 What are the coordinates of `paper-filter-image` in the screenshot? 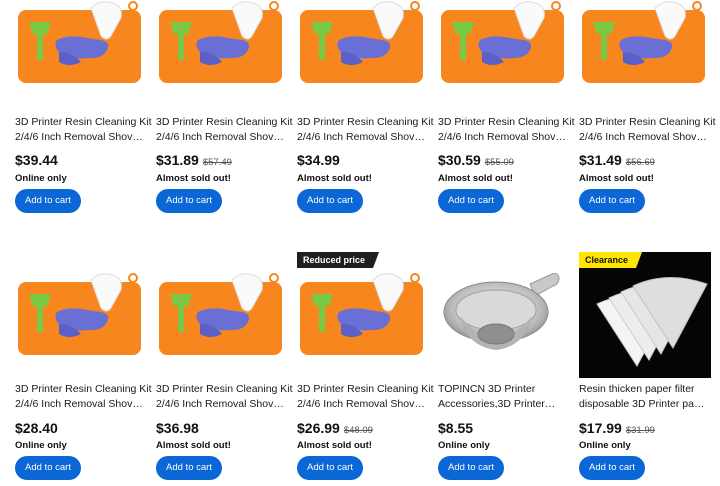 It's located at (645, 315).